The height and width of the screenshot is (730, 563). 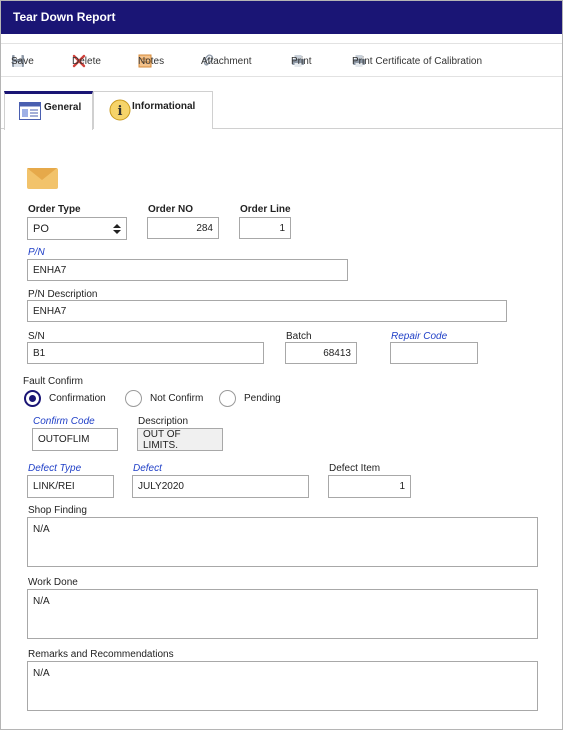 I want to click on work-done-label: Work Done, so click(x=53, y=582).